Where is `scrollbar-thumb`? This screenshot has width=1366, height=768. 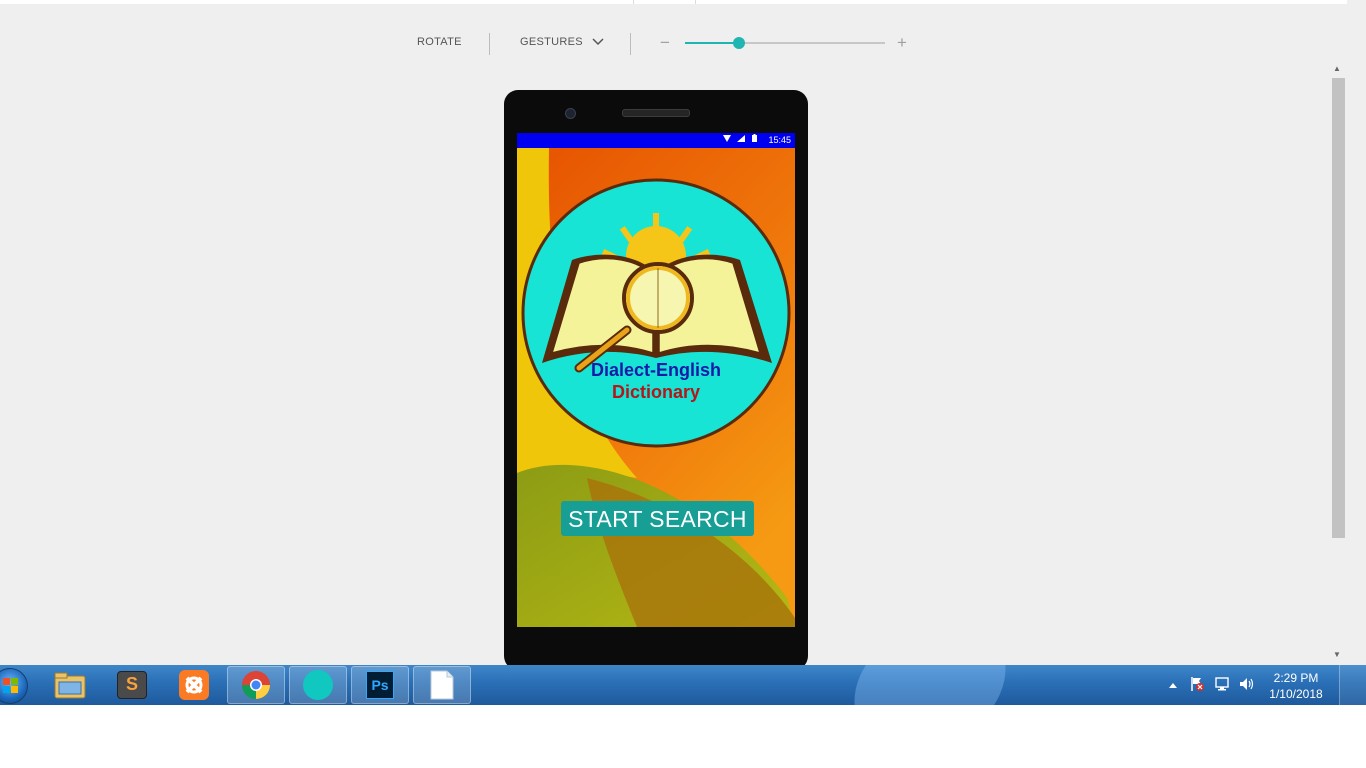
scrollbar-thumb is located at coordinates (1338, 308).